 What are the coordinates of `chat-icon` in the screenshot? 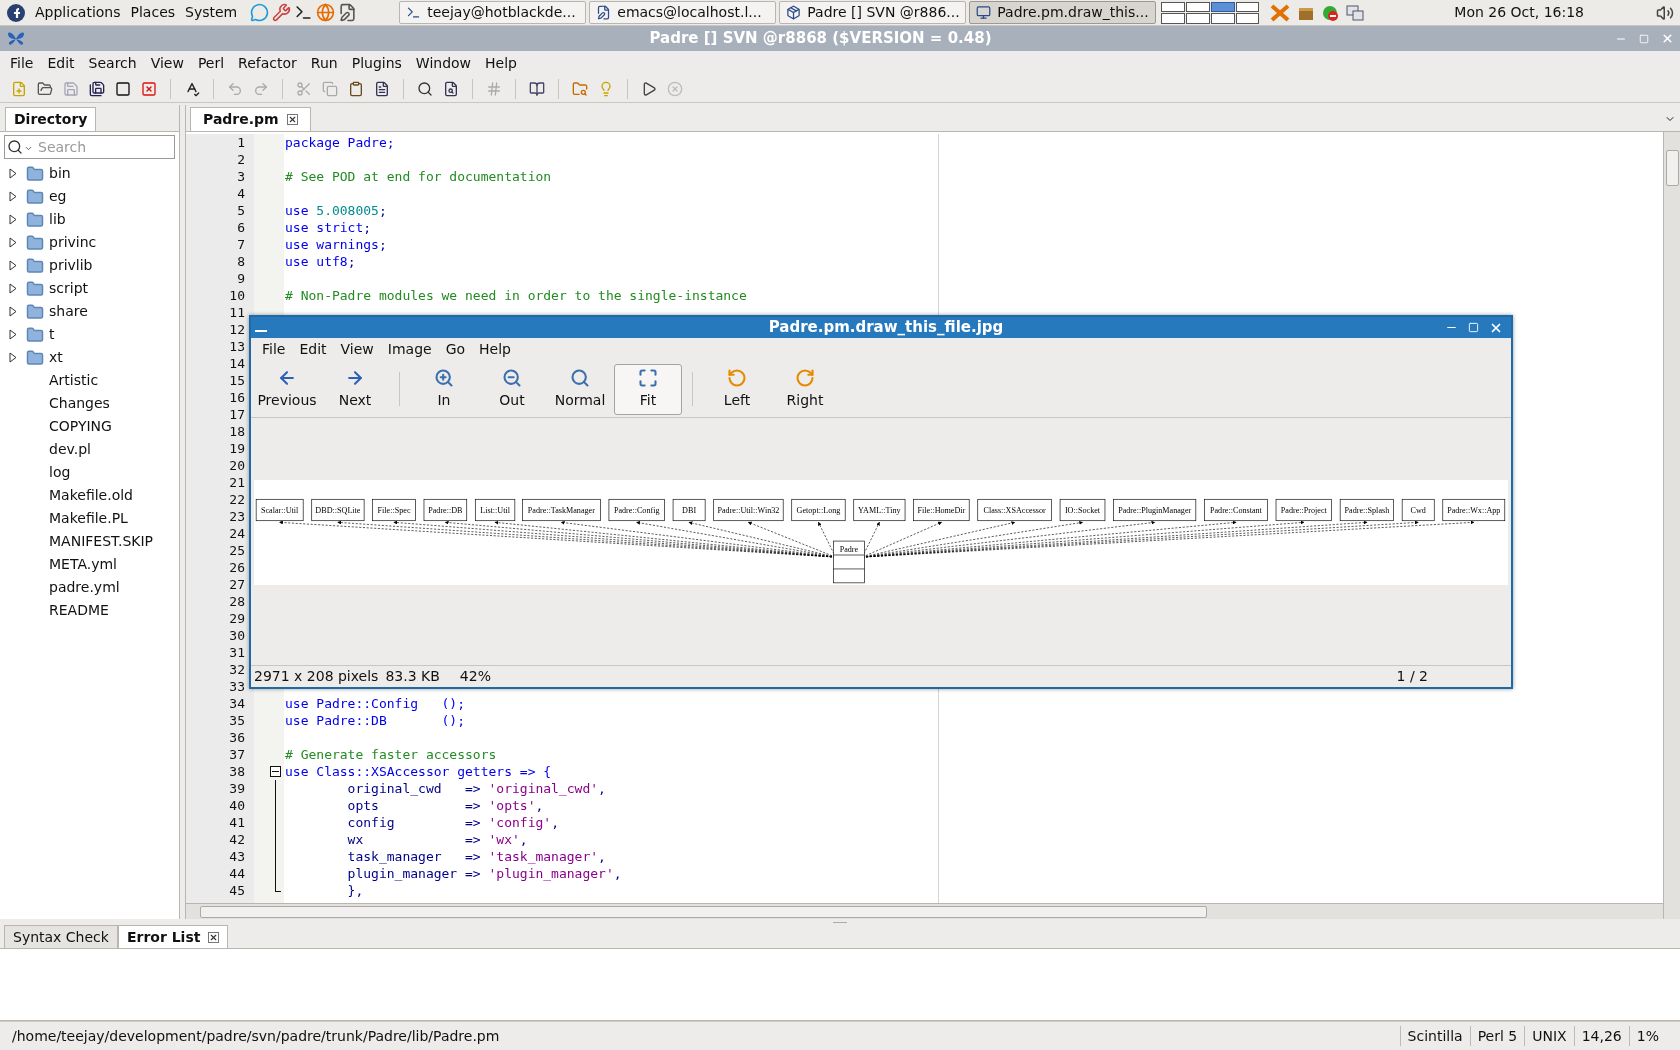 It's located at (260, 12).